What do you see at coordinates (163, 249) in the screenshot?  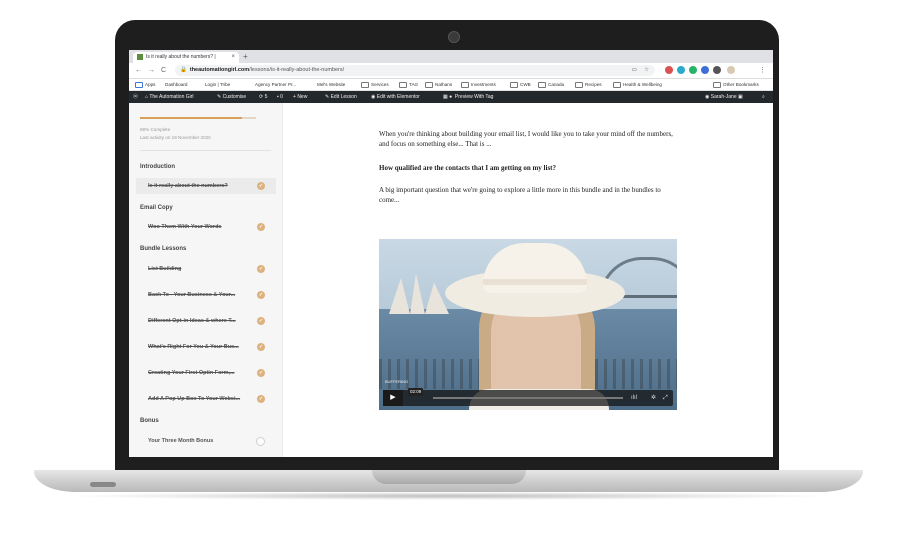 I see `section-bundle-lessons: Bundle Lessons` at bounding box center [163, 249].